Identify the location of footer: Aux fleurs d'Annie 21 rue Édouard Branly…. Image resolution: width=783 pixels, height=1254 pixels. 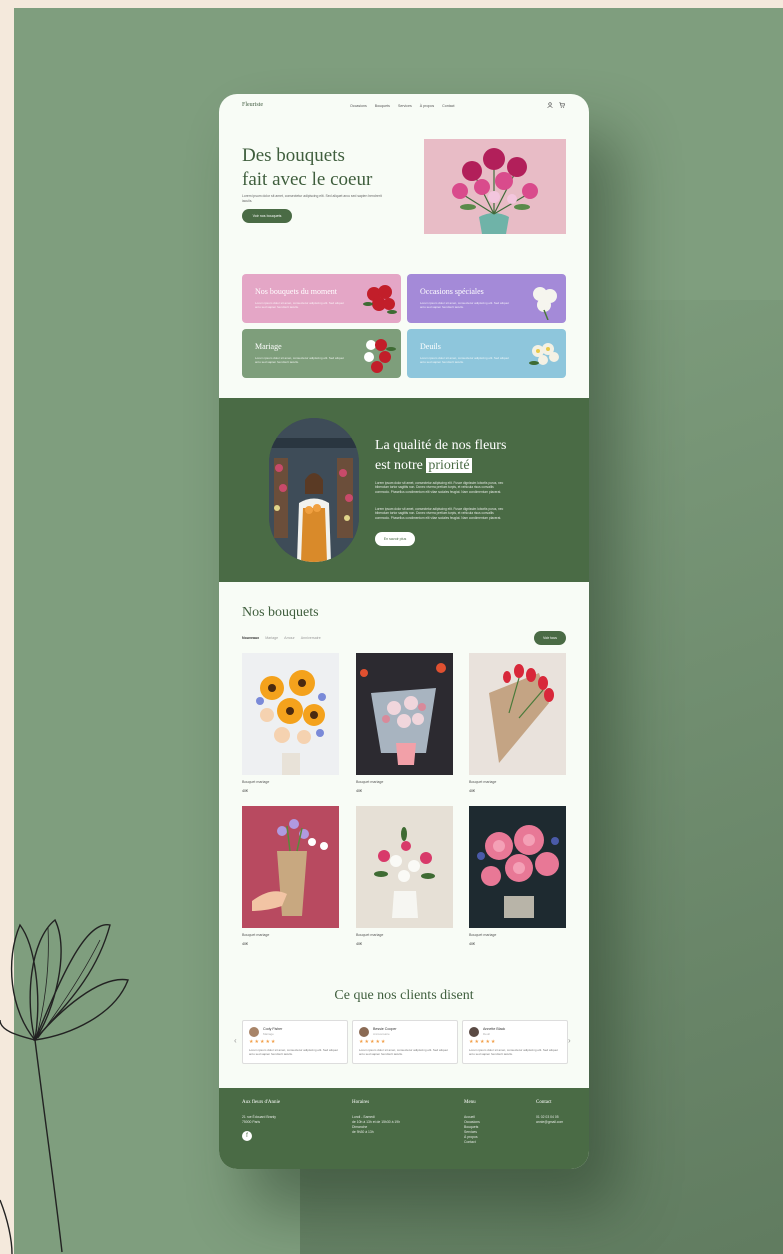
(404, 1128).